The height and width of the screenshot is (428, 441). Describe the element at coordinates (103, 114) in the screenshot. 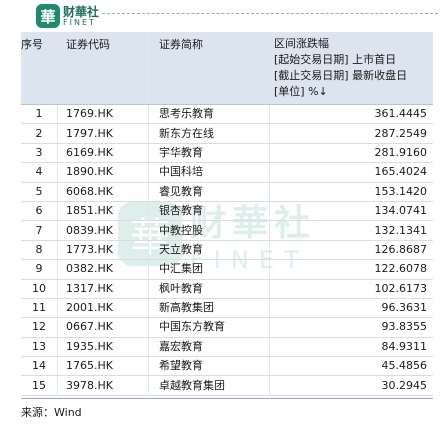

I see `row-code: 1769.HK` at that location.